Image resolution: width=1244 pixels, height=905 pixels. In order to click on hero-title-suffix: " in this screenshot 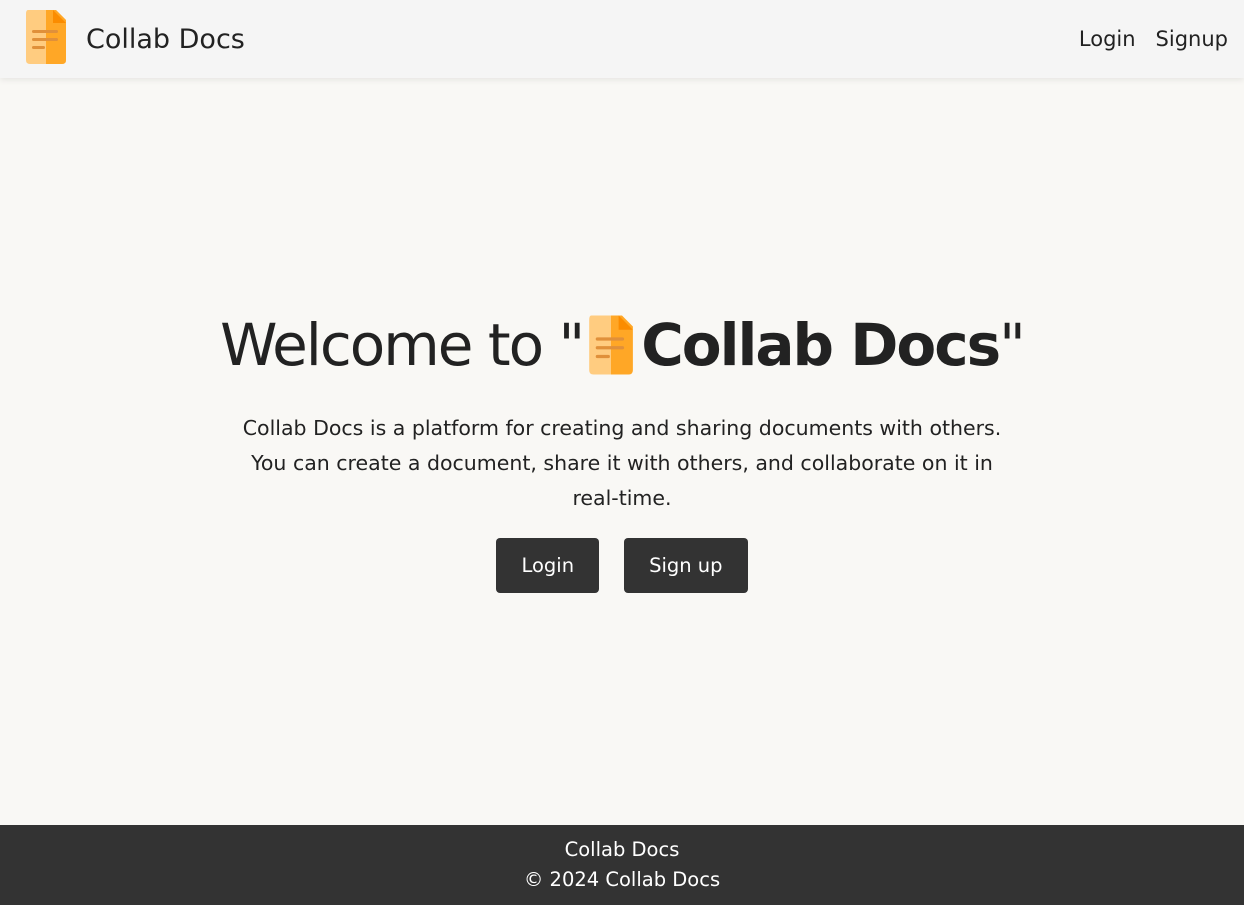, I will do `click(1012, 344)`.